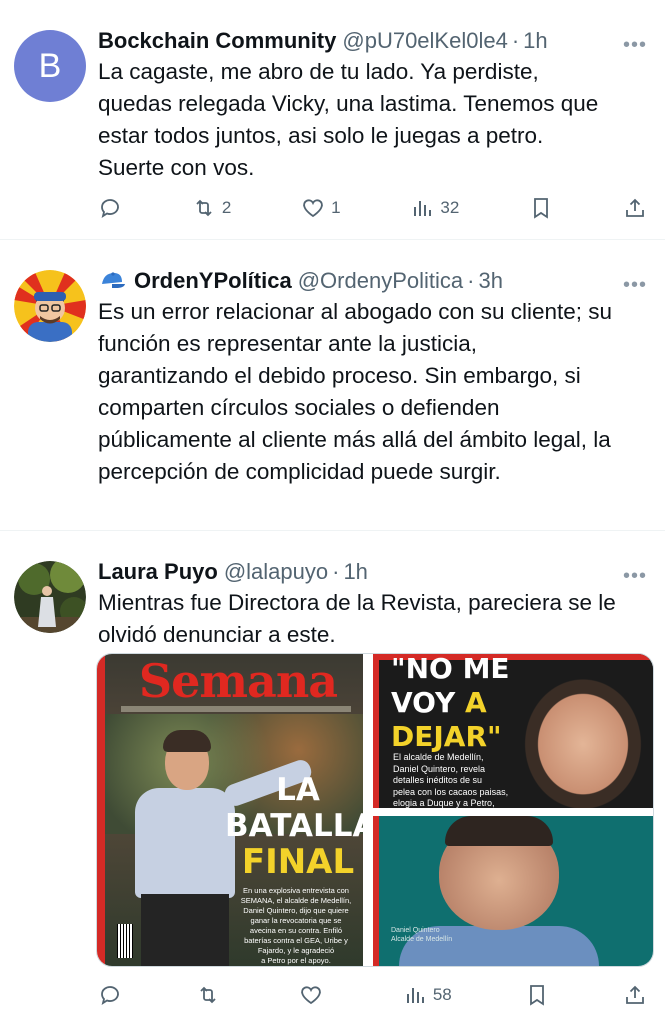 The image size is (665, 1024). I want to click on man-hair, so click(187, 741).